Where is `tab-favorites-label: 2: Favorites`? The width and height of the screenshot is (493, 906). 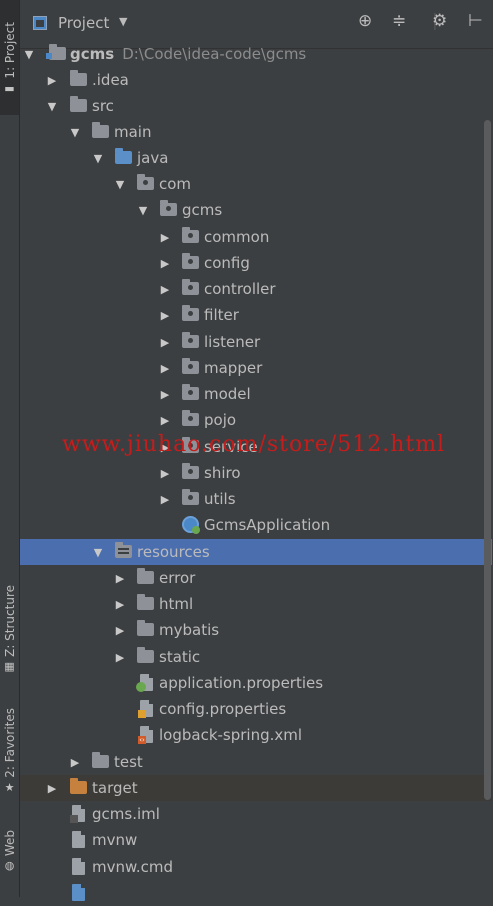 tab-favorites-label: 2: Favorites is located at coordinates (9, 743).